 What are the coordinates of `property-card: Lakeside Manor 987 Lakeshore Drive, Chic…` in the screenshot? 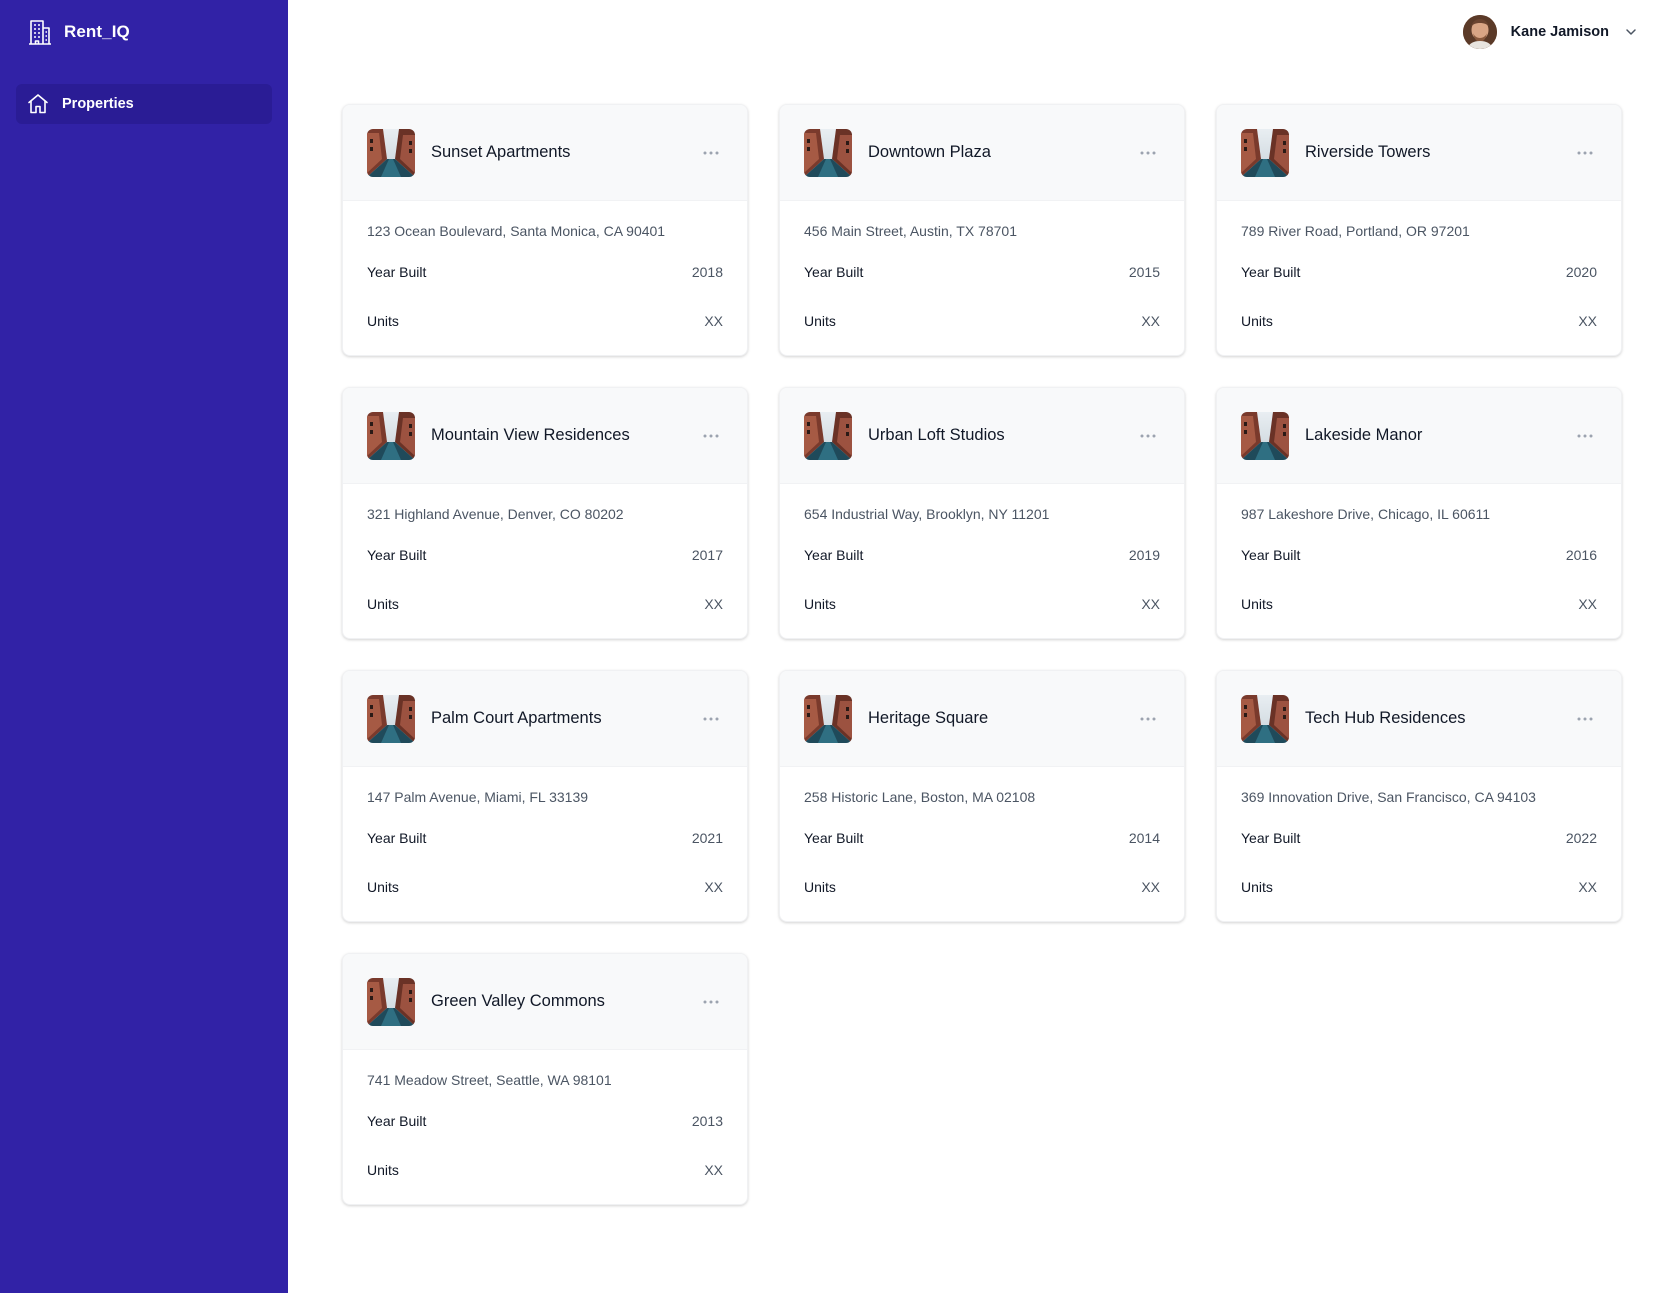 It's located at (1419, 513).